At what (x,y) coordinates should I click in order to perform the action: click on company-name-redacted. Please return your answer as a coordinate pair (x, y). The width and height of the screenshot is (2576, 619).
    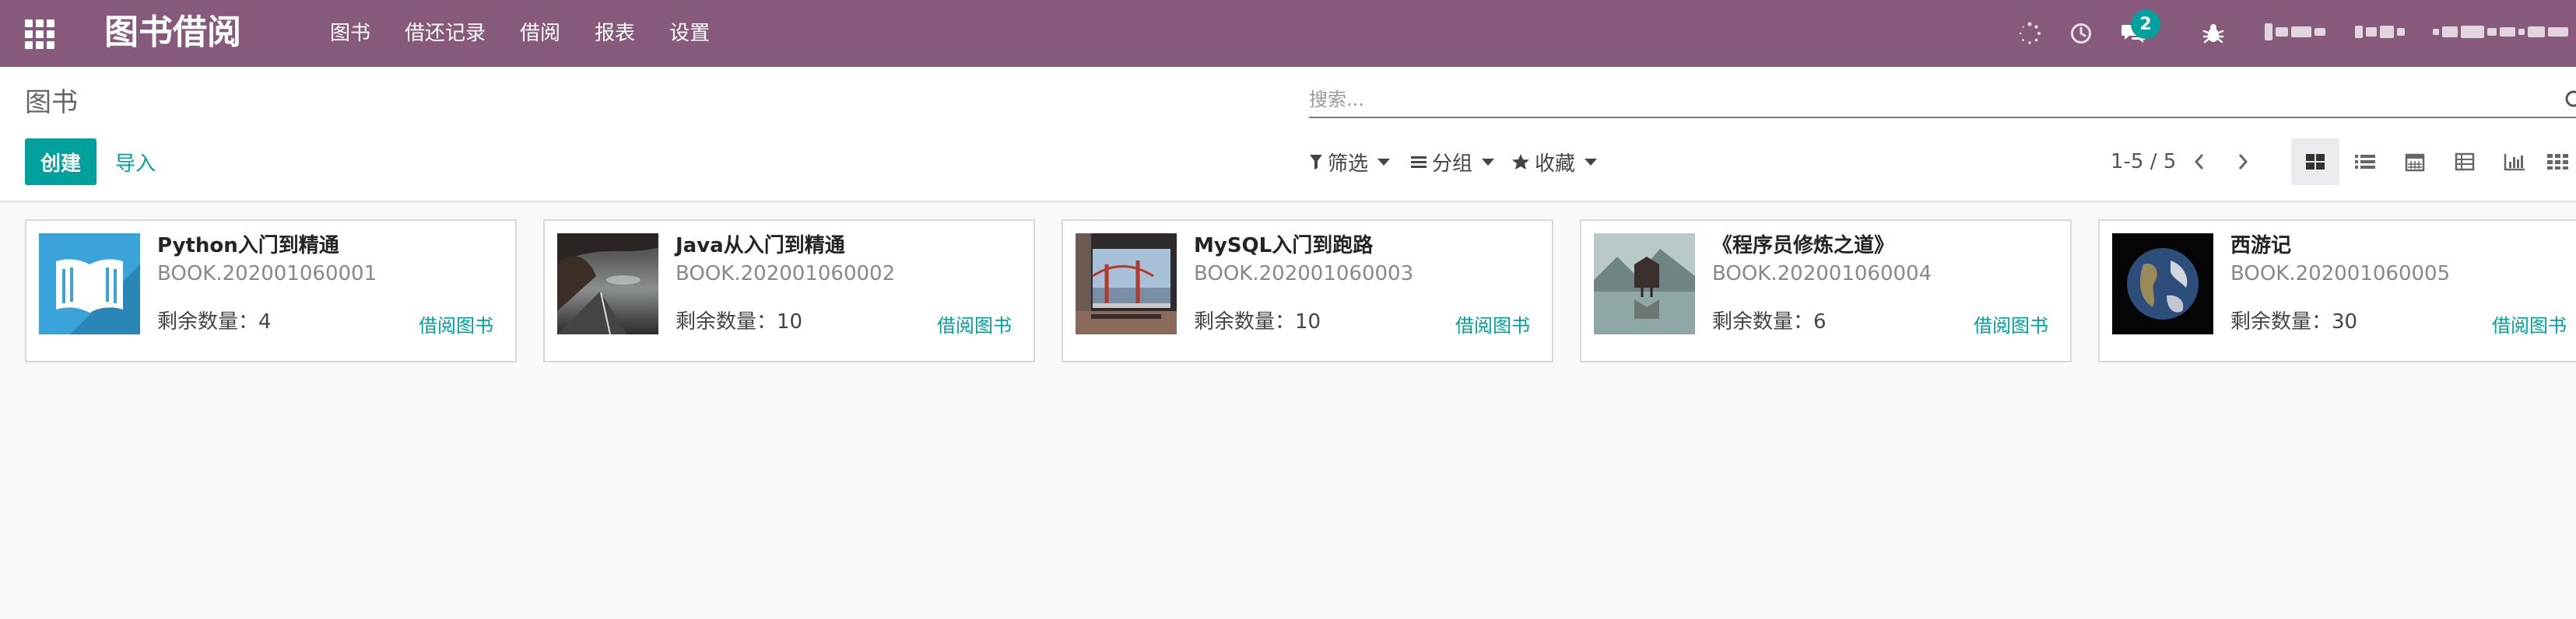
    Looking at the image, I should click on (2380, 32).